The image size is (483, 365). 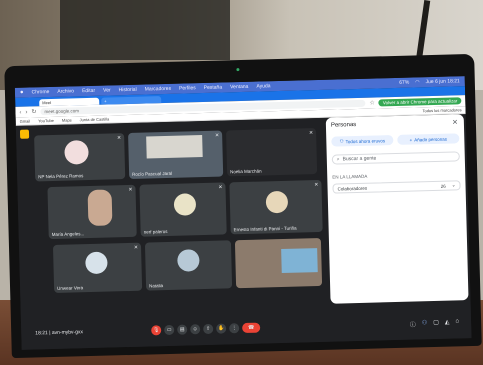 What do you see at coordinates (372, 103) in the screenshot?
I see `star-icon: ☆` at bounding box center [372, 103].